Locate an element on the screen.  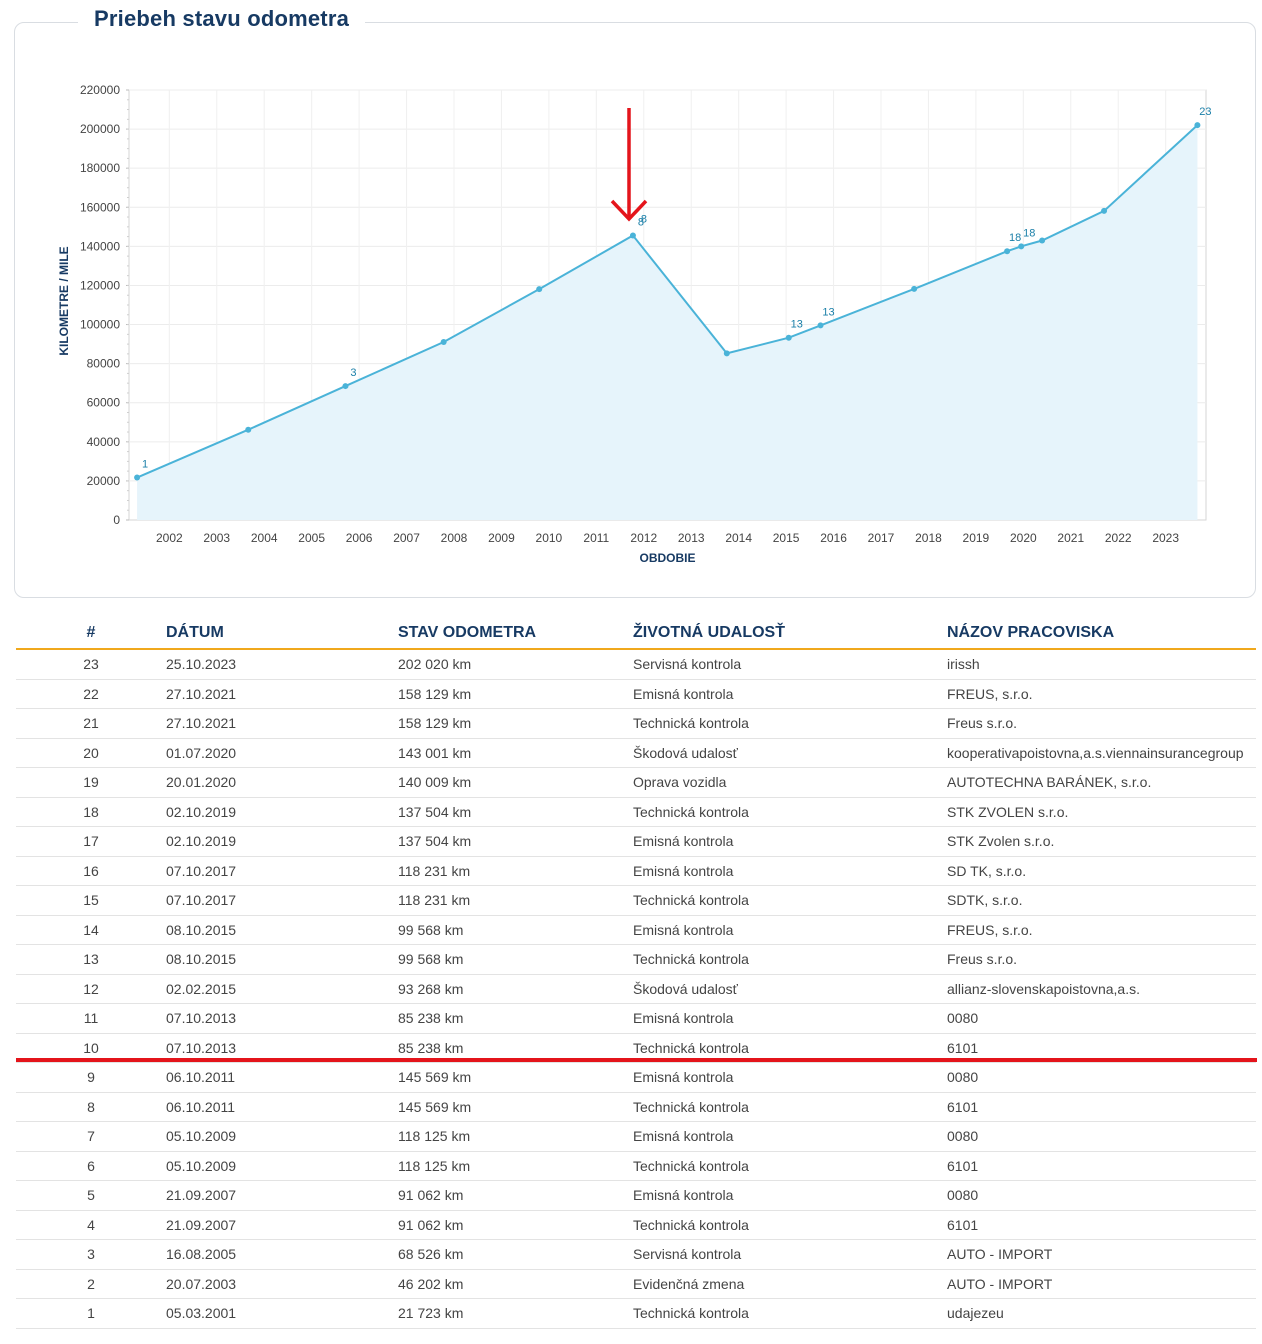
col-header-number: # is located at coordinates (91, 633).